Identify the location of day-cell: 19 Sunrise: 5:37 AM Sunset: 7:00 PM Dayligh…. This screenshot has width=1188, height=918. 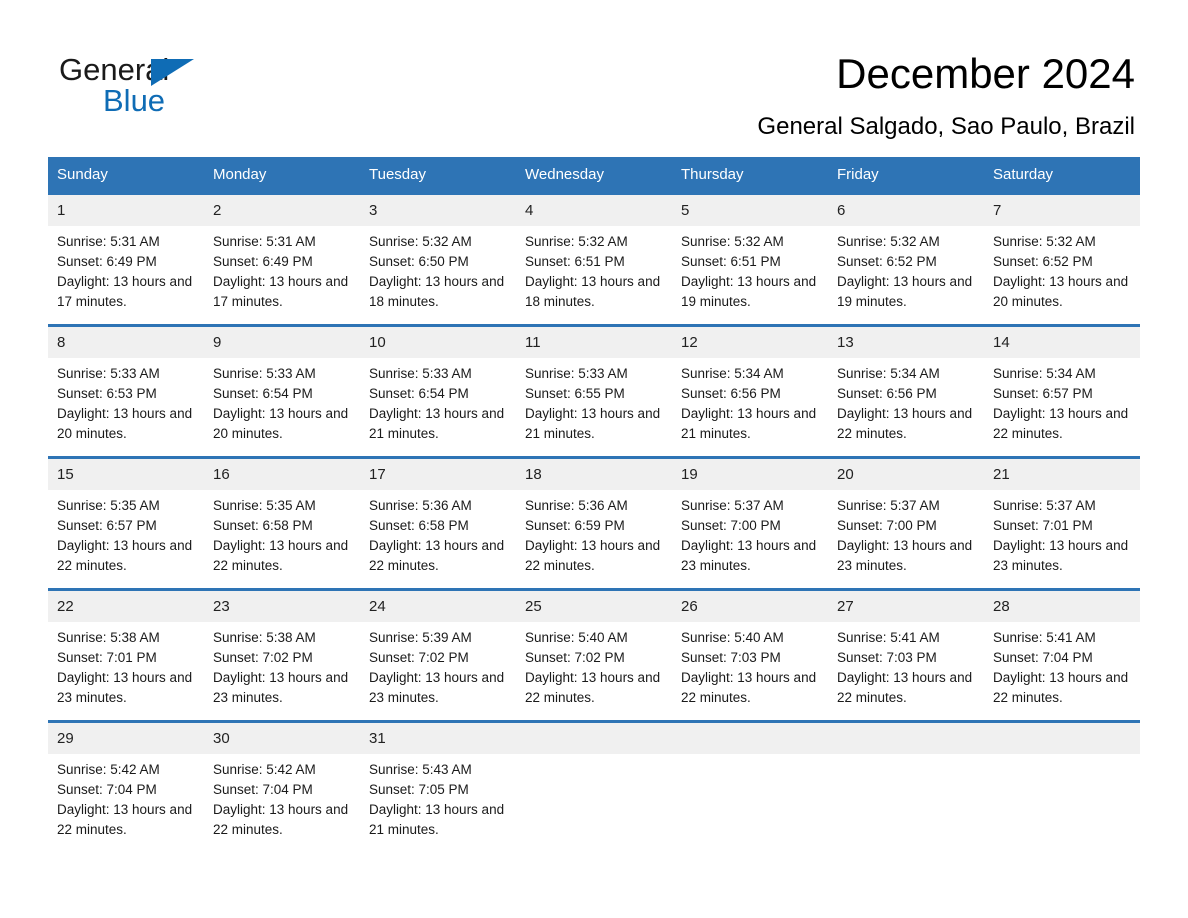
(750, 523).